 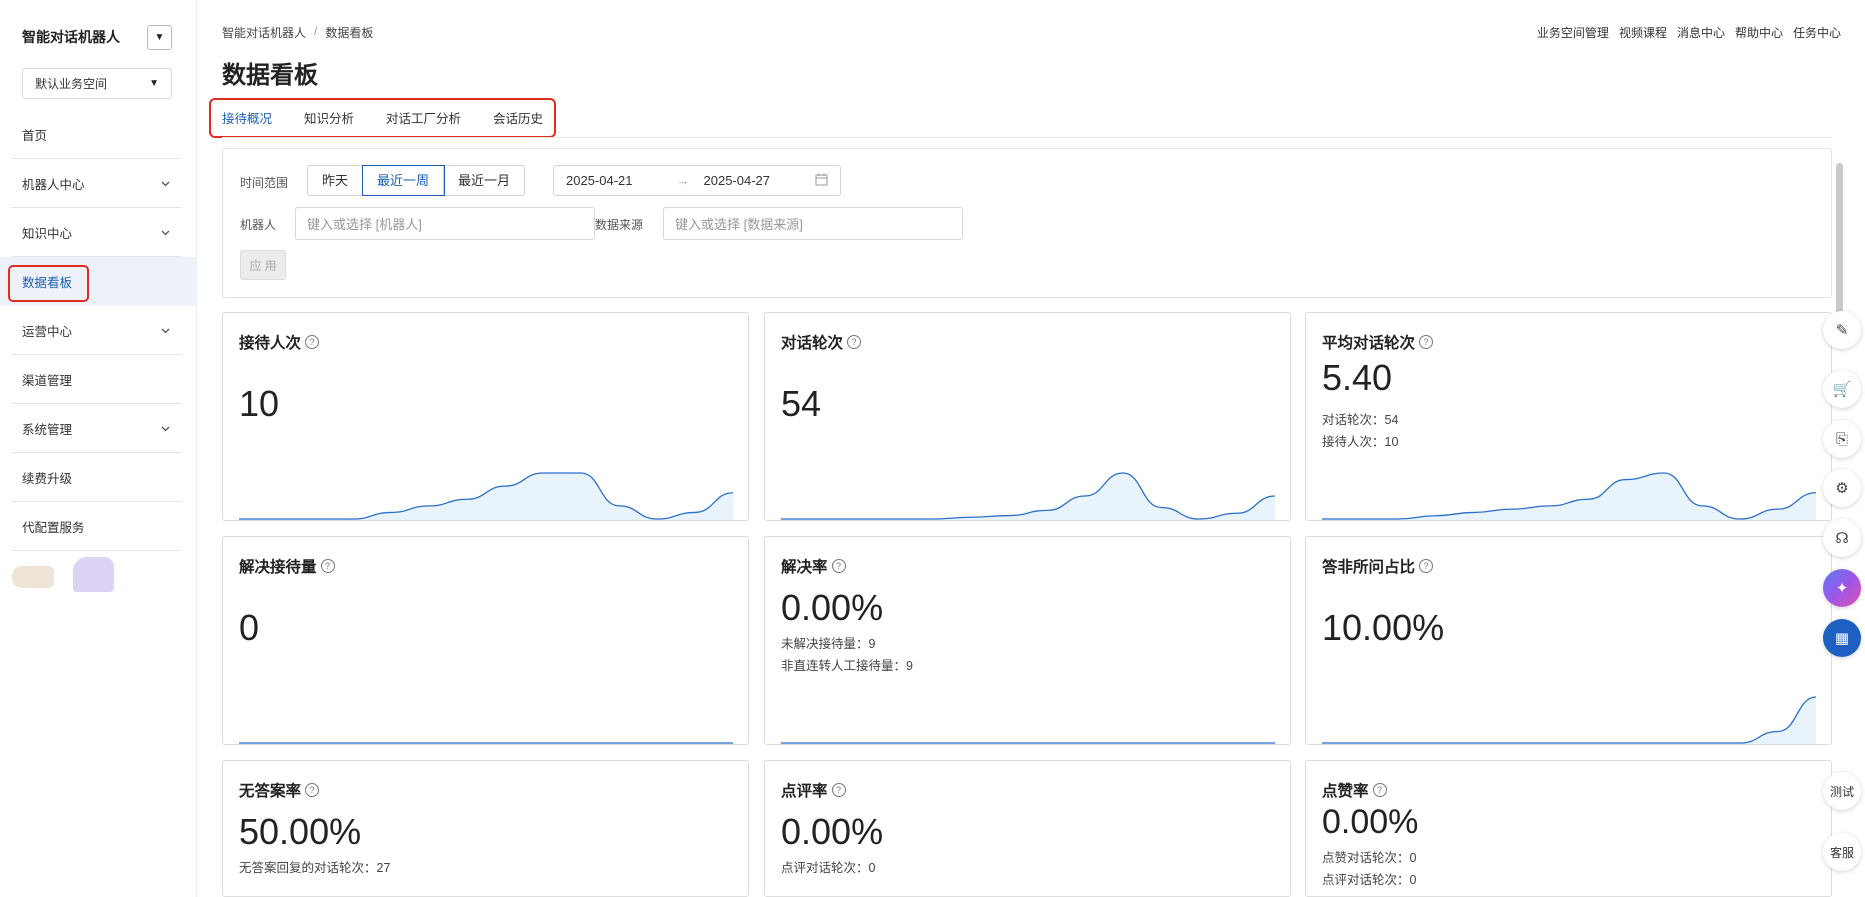 I want to click on metric-title-text: 点赞率, so click(x=1345, y=791).